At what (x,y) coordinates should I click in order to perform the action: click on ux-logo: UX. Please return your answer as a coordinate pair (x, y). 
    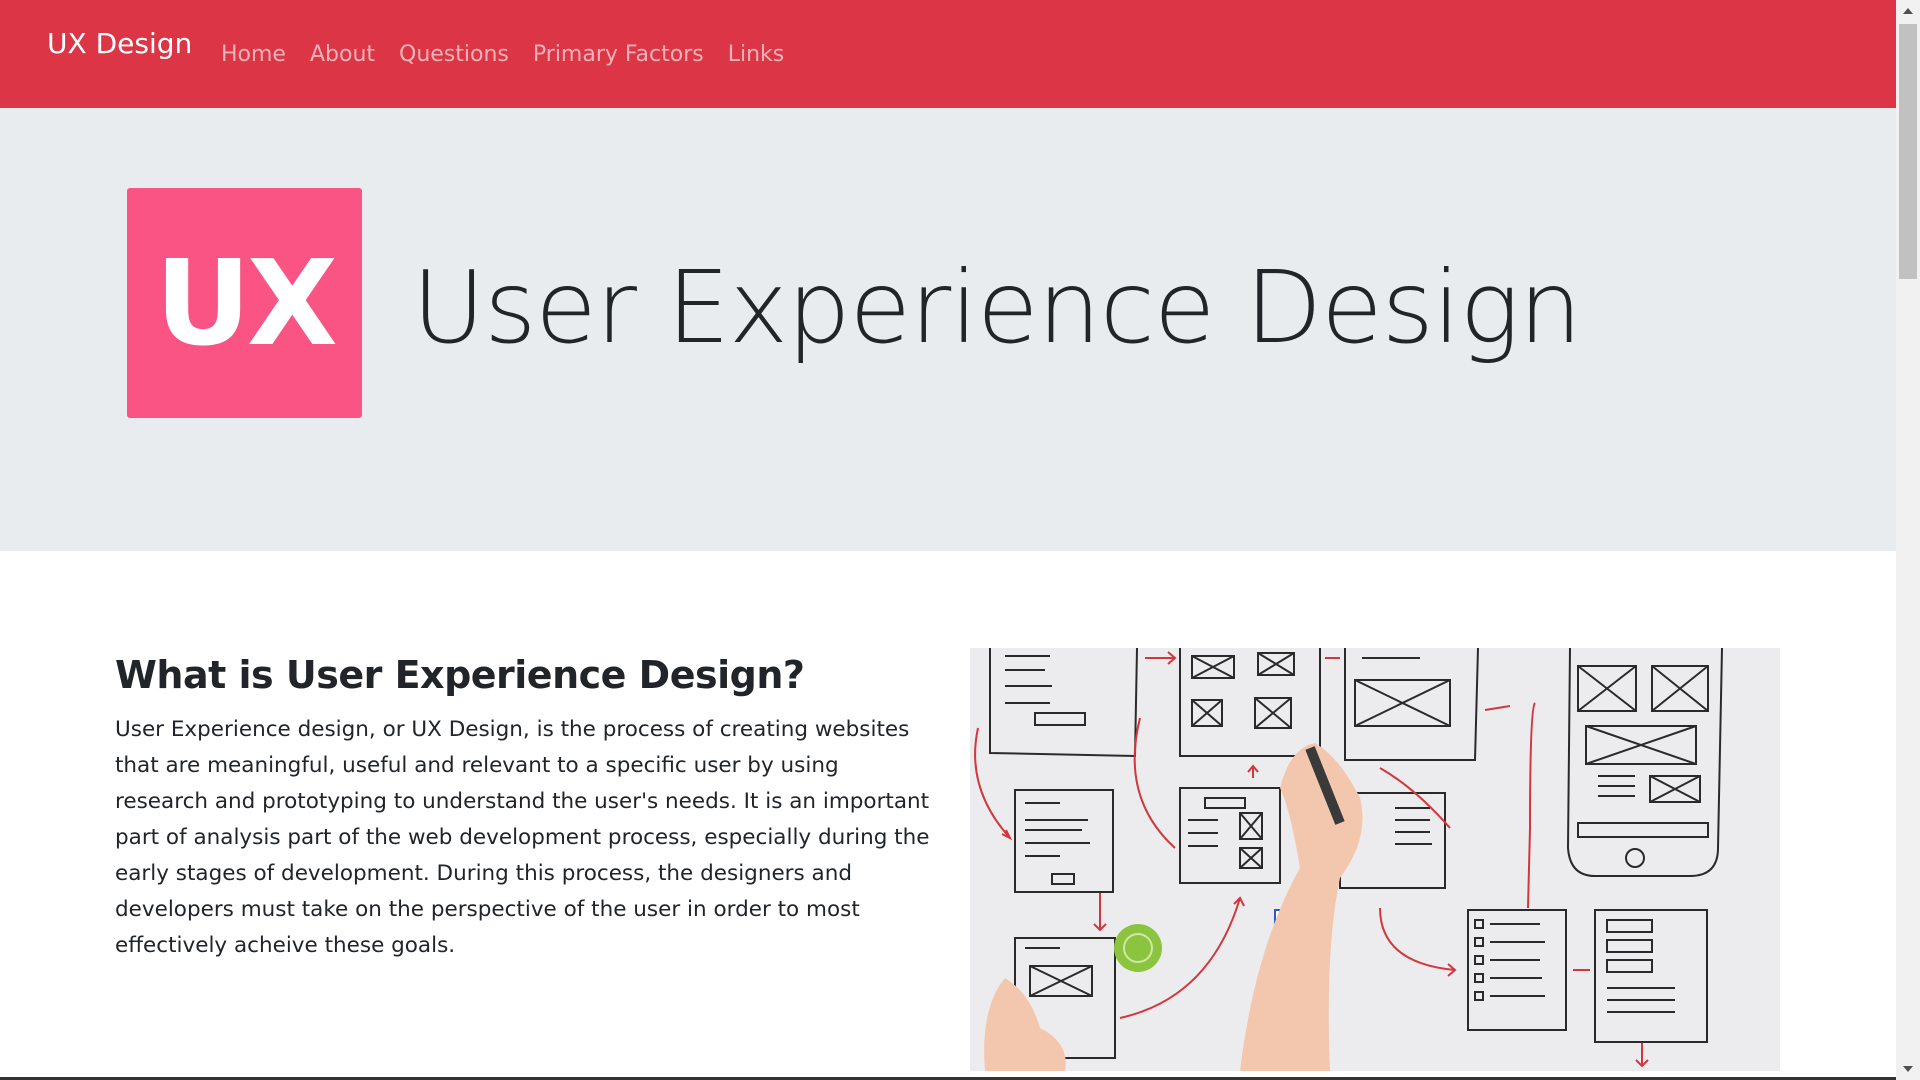
    Looking at the image, I should click on (244, 303).